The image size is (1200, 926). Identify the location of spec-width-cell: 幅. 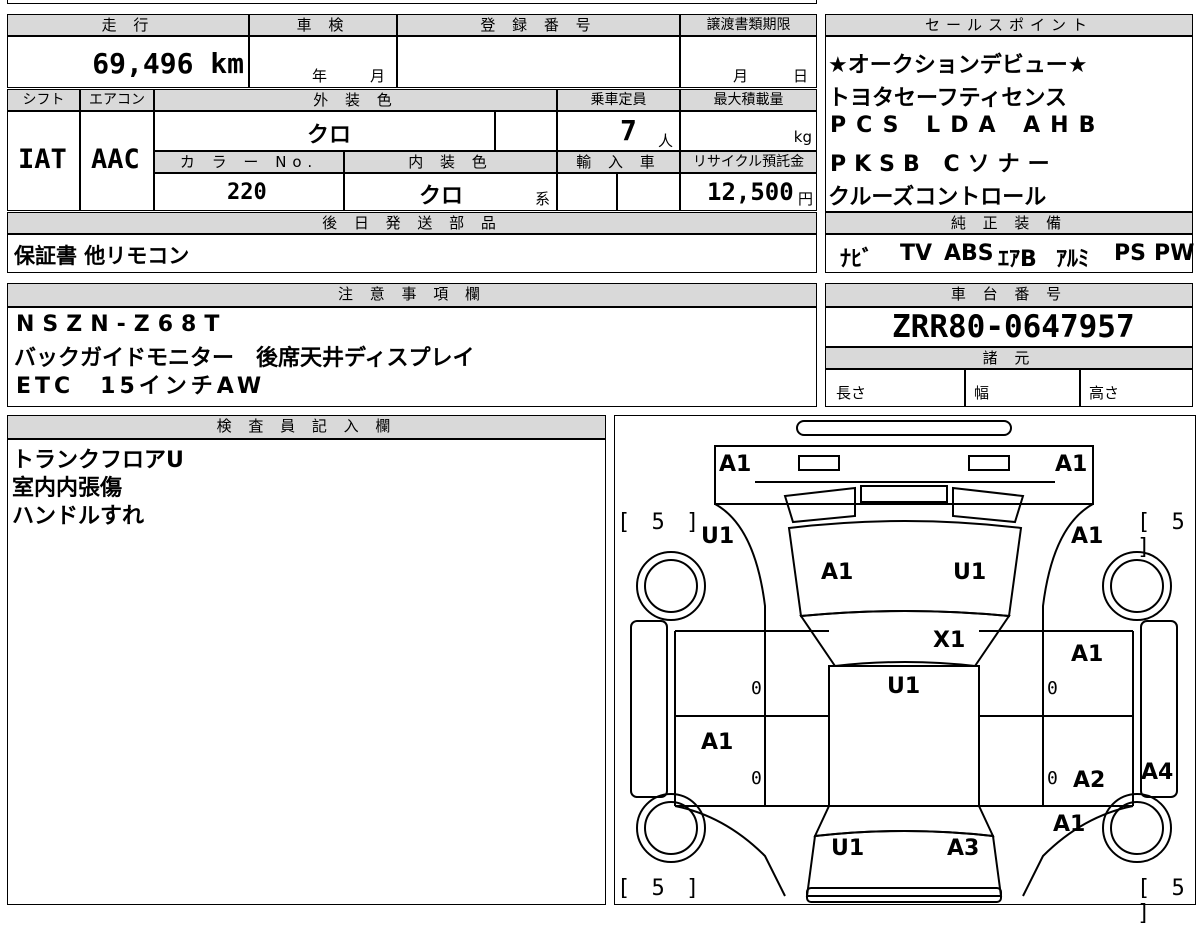
(1022, 388).